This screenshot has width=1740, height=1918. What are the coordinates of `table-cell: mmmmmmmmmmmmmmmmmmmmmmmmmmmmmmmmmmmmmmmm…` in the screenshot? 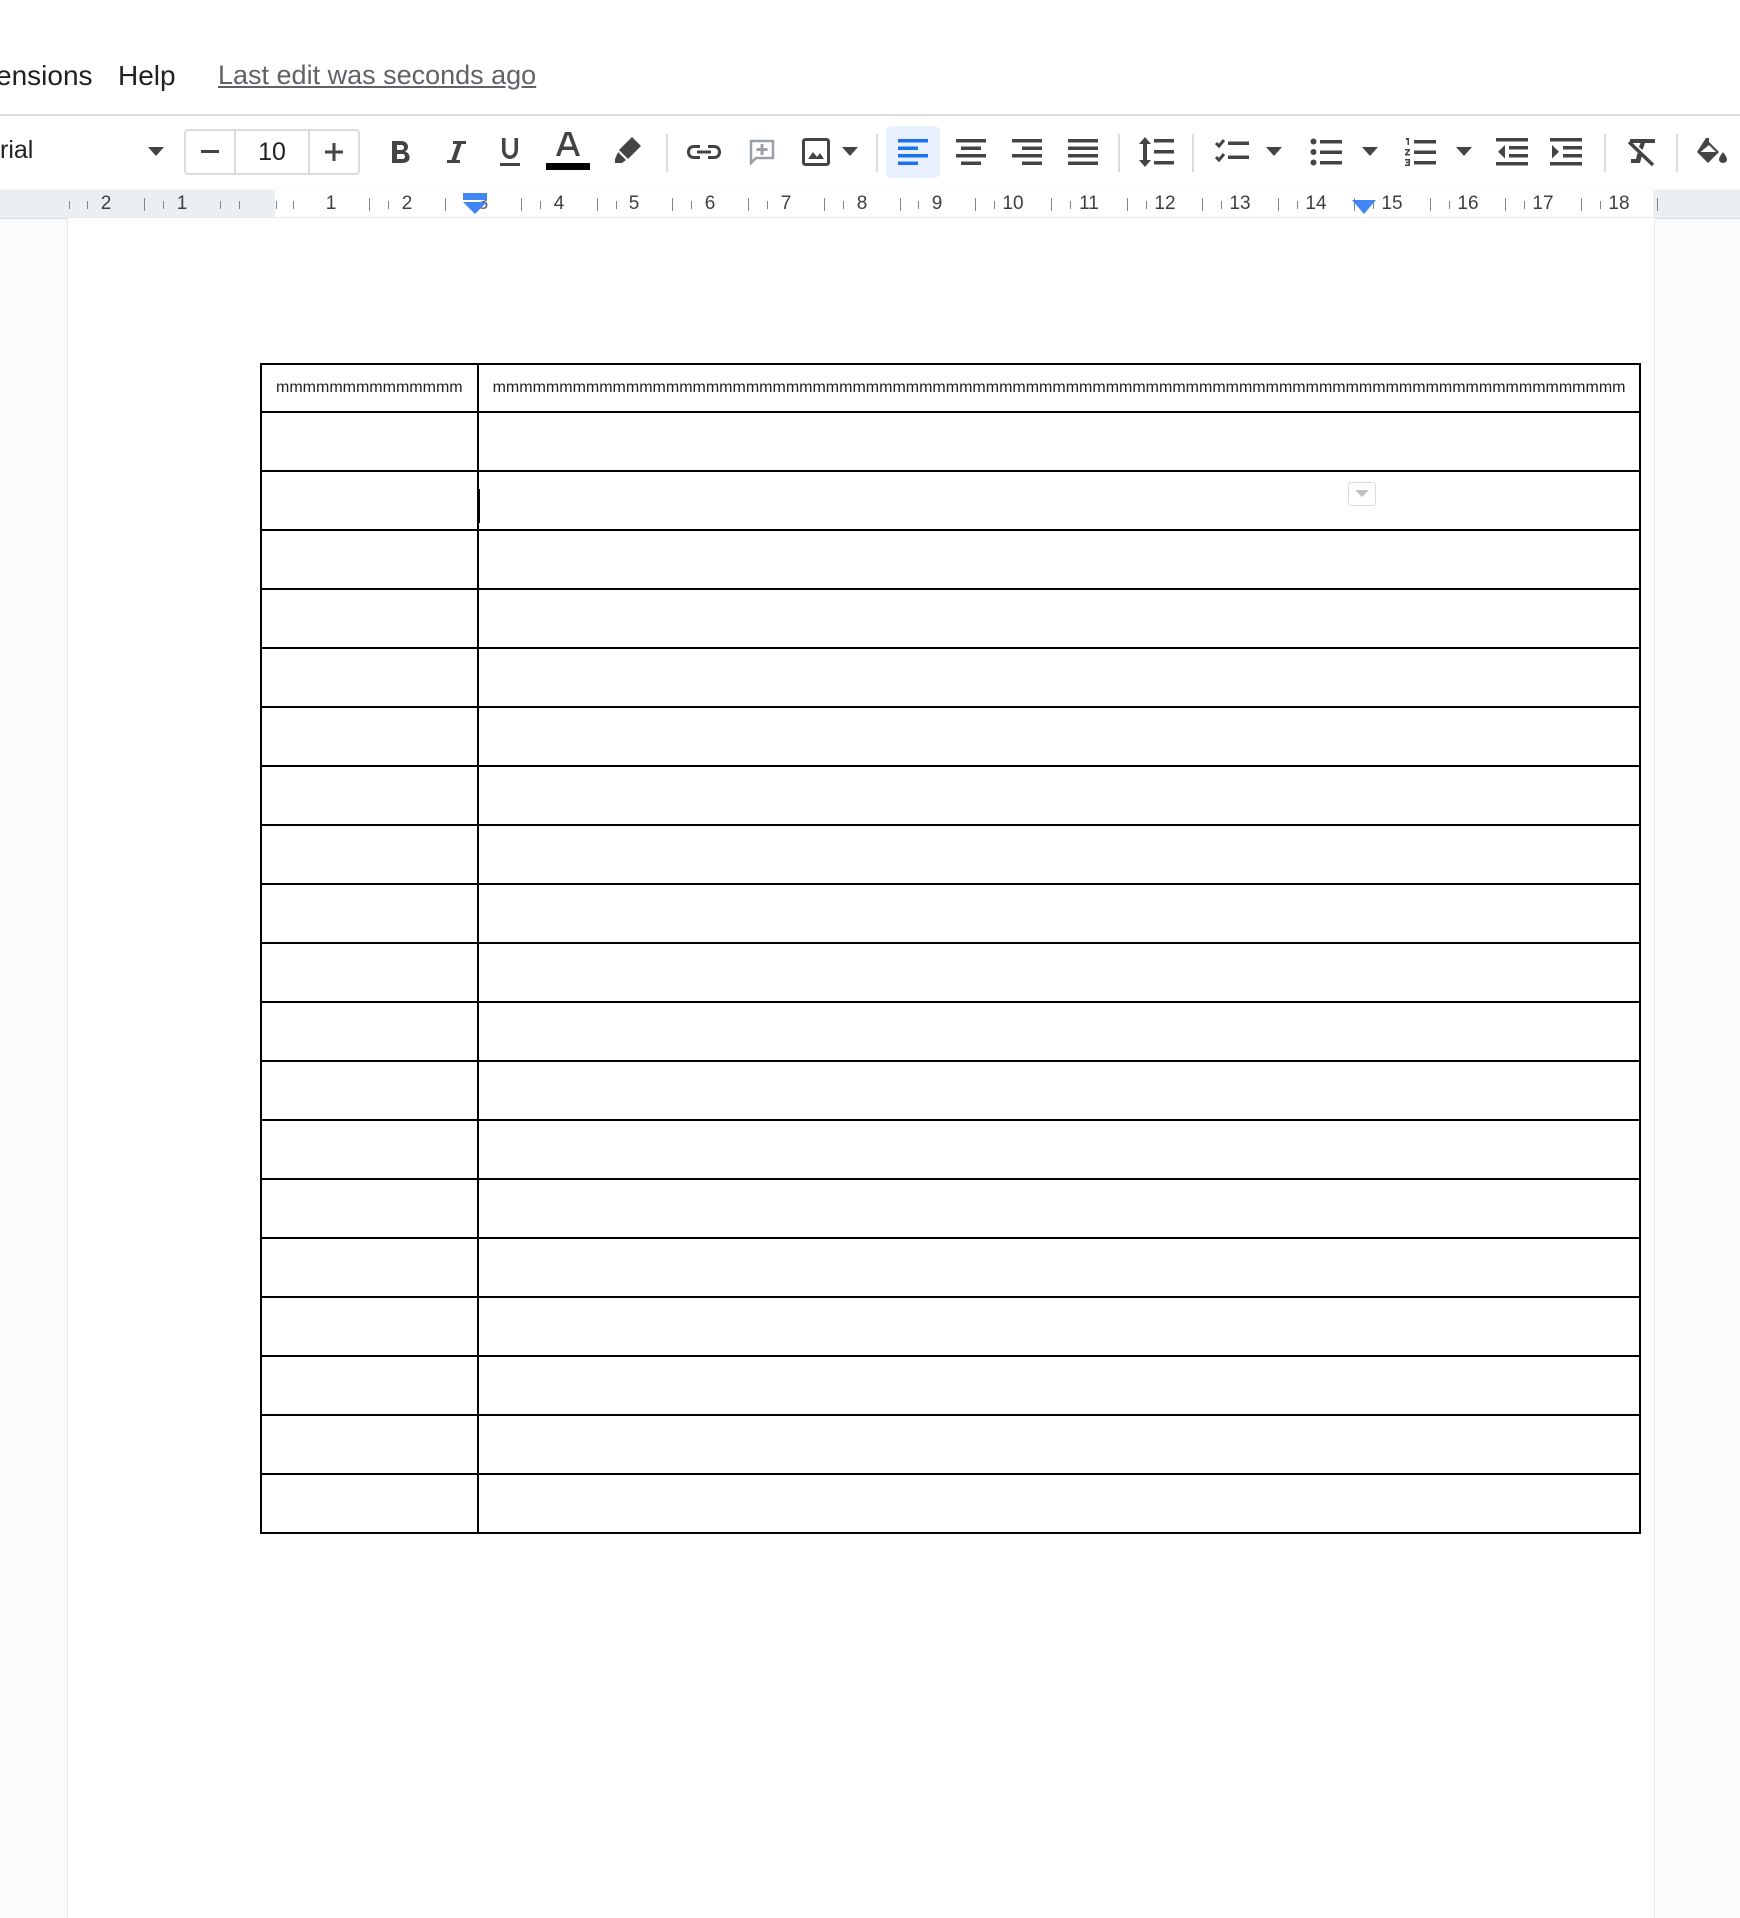 It's located at (1059, 388).